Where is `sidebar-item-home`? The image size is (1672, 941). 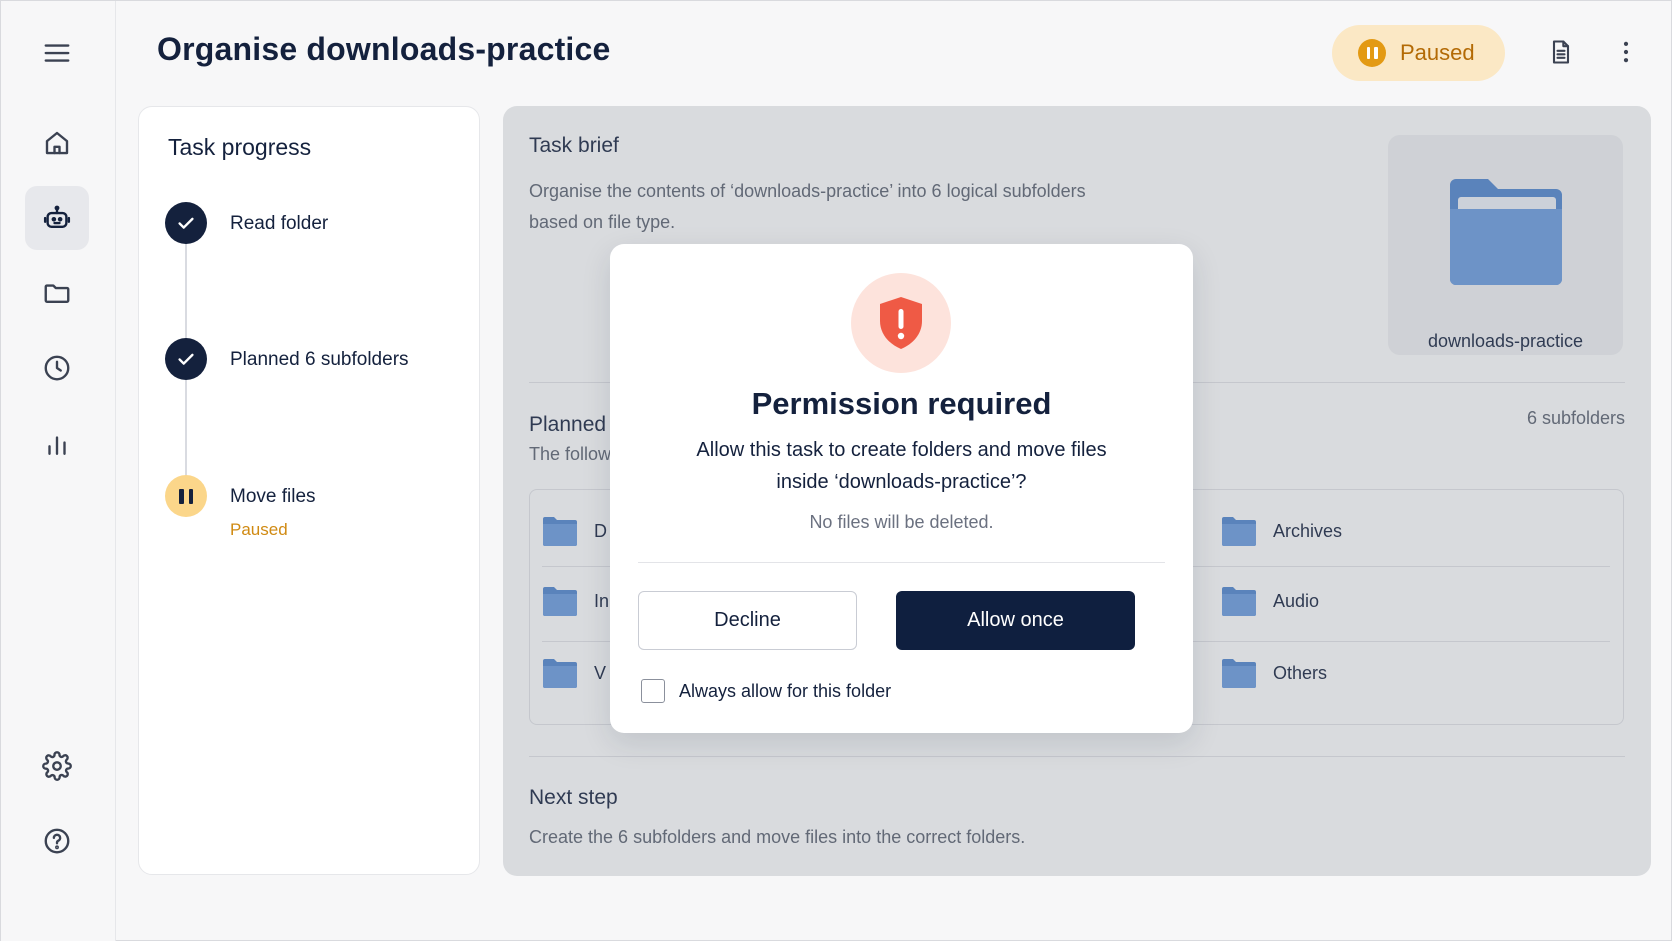
sidebar-item-home is located at coordinates (57, 143).